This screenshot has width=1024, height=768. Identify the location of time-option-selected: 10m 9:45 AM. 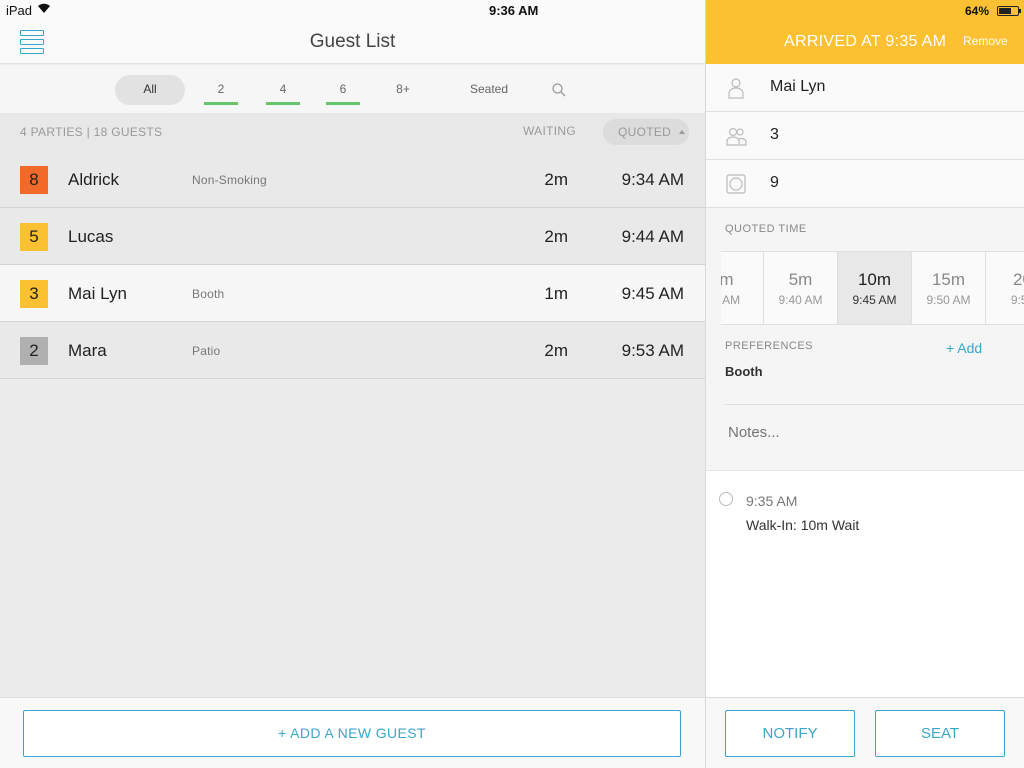
(875, 288).